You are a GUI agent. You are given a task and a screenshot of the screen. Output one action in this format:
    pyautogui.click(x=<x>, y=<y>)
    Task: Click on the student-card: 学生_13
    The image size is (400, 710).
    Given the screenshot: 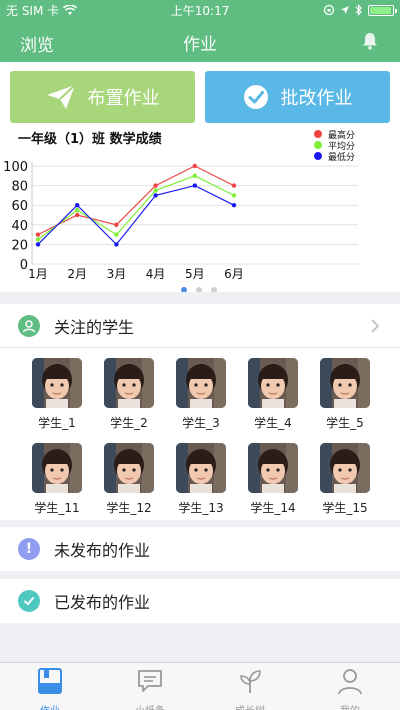 What is the action you would take?
    pyautogui.click(x=201, y=479)
    